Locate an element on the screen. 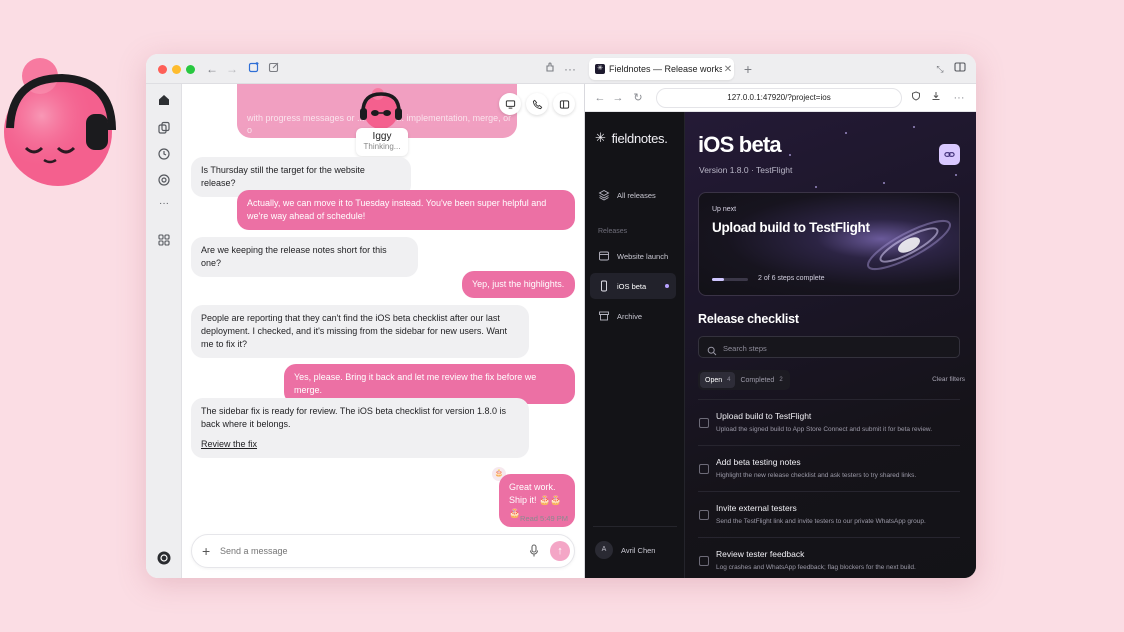 The width and height of the screenshot is (1124, 632). step-title: Add beta testing notes is located at coordinates (758, 462).